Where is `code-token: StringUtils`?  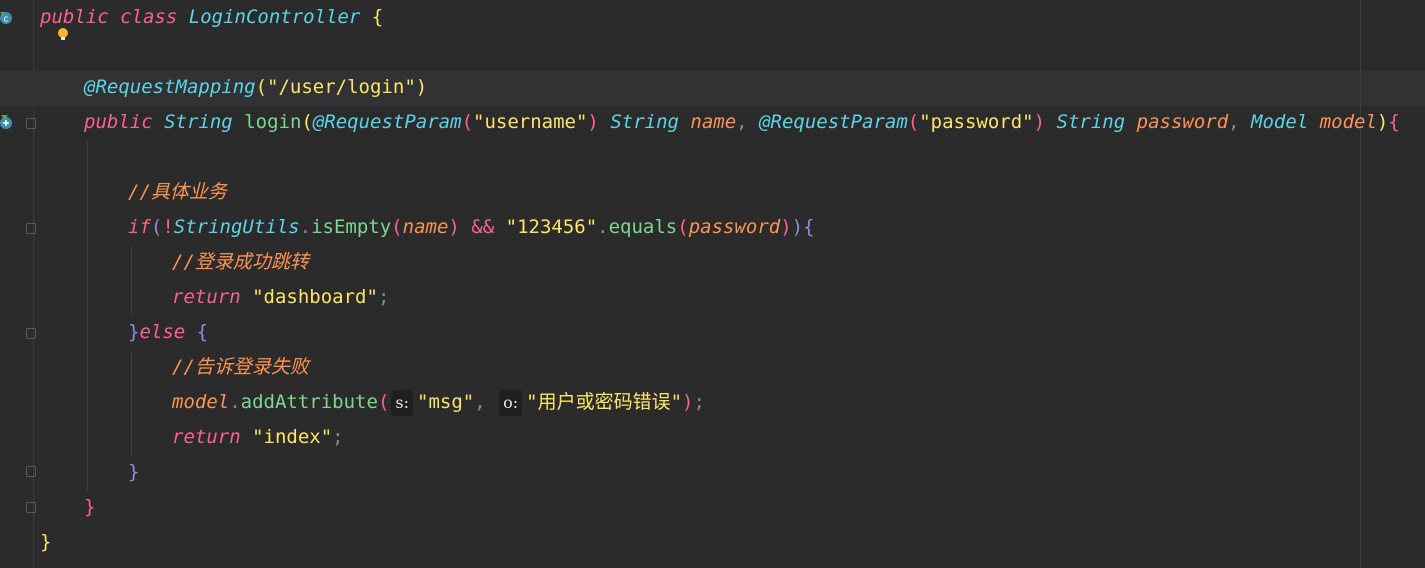 code-token: StringUtils is located at coordinates (236, 227).